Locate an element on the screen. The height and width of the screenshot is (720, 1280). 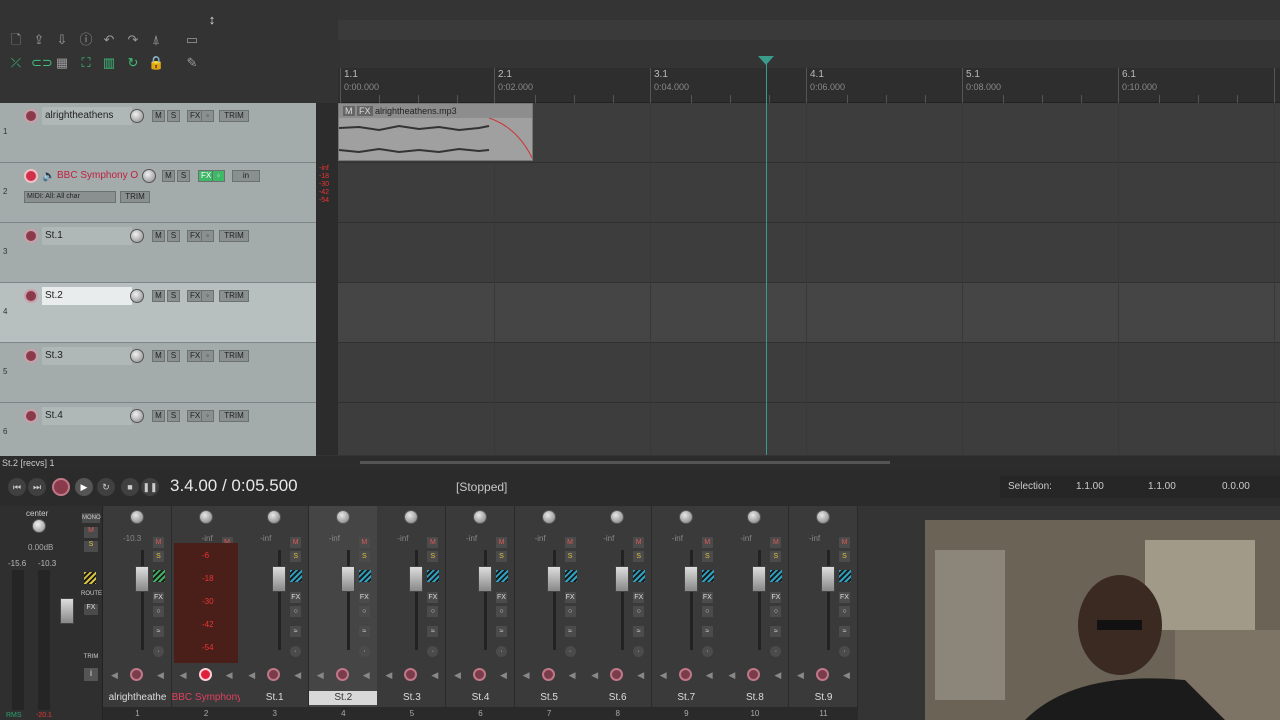
strip-name: BBC Symphony Orches is located at coordinates (206, 698).